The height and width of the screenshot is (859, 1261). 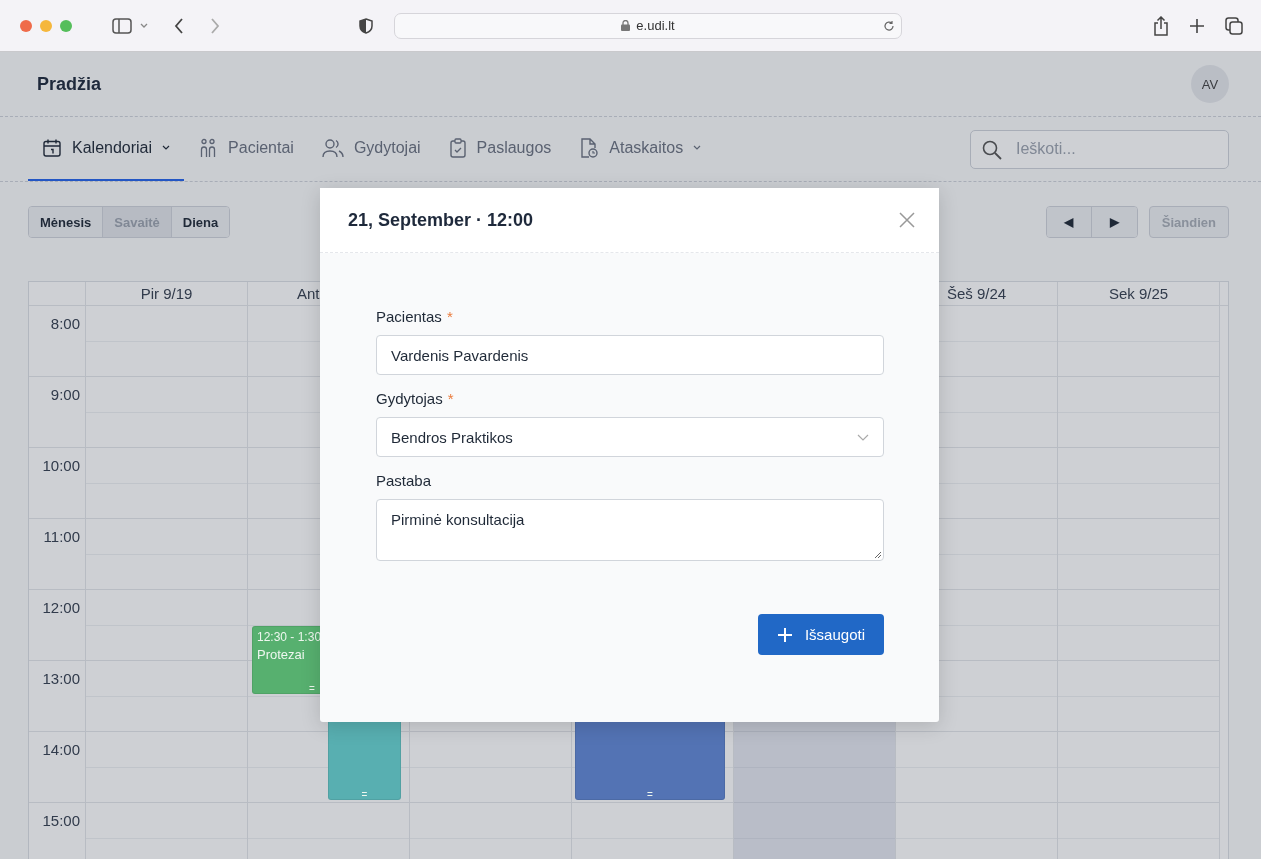 I want to click on hour-label: 8:00, so click(x=65, y=323).